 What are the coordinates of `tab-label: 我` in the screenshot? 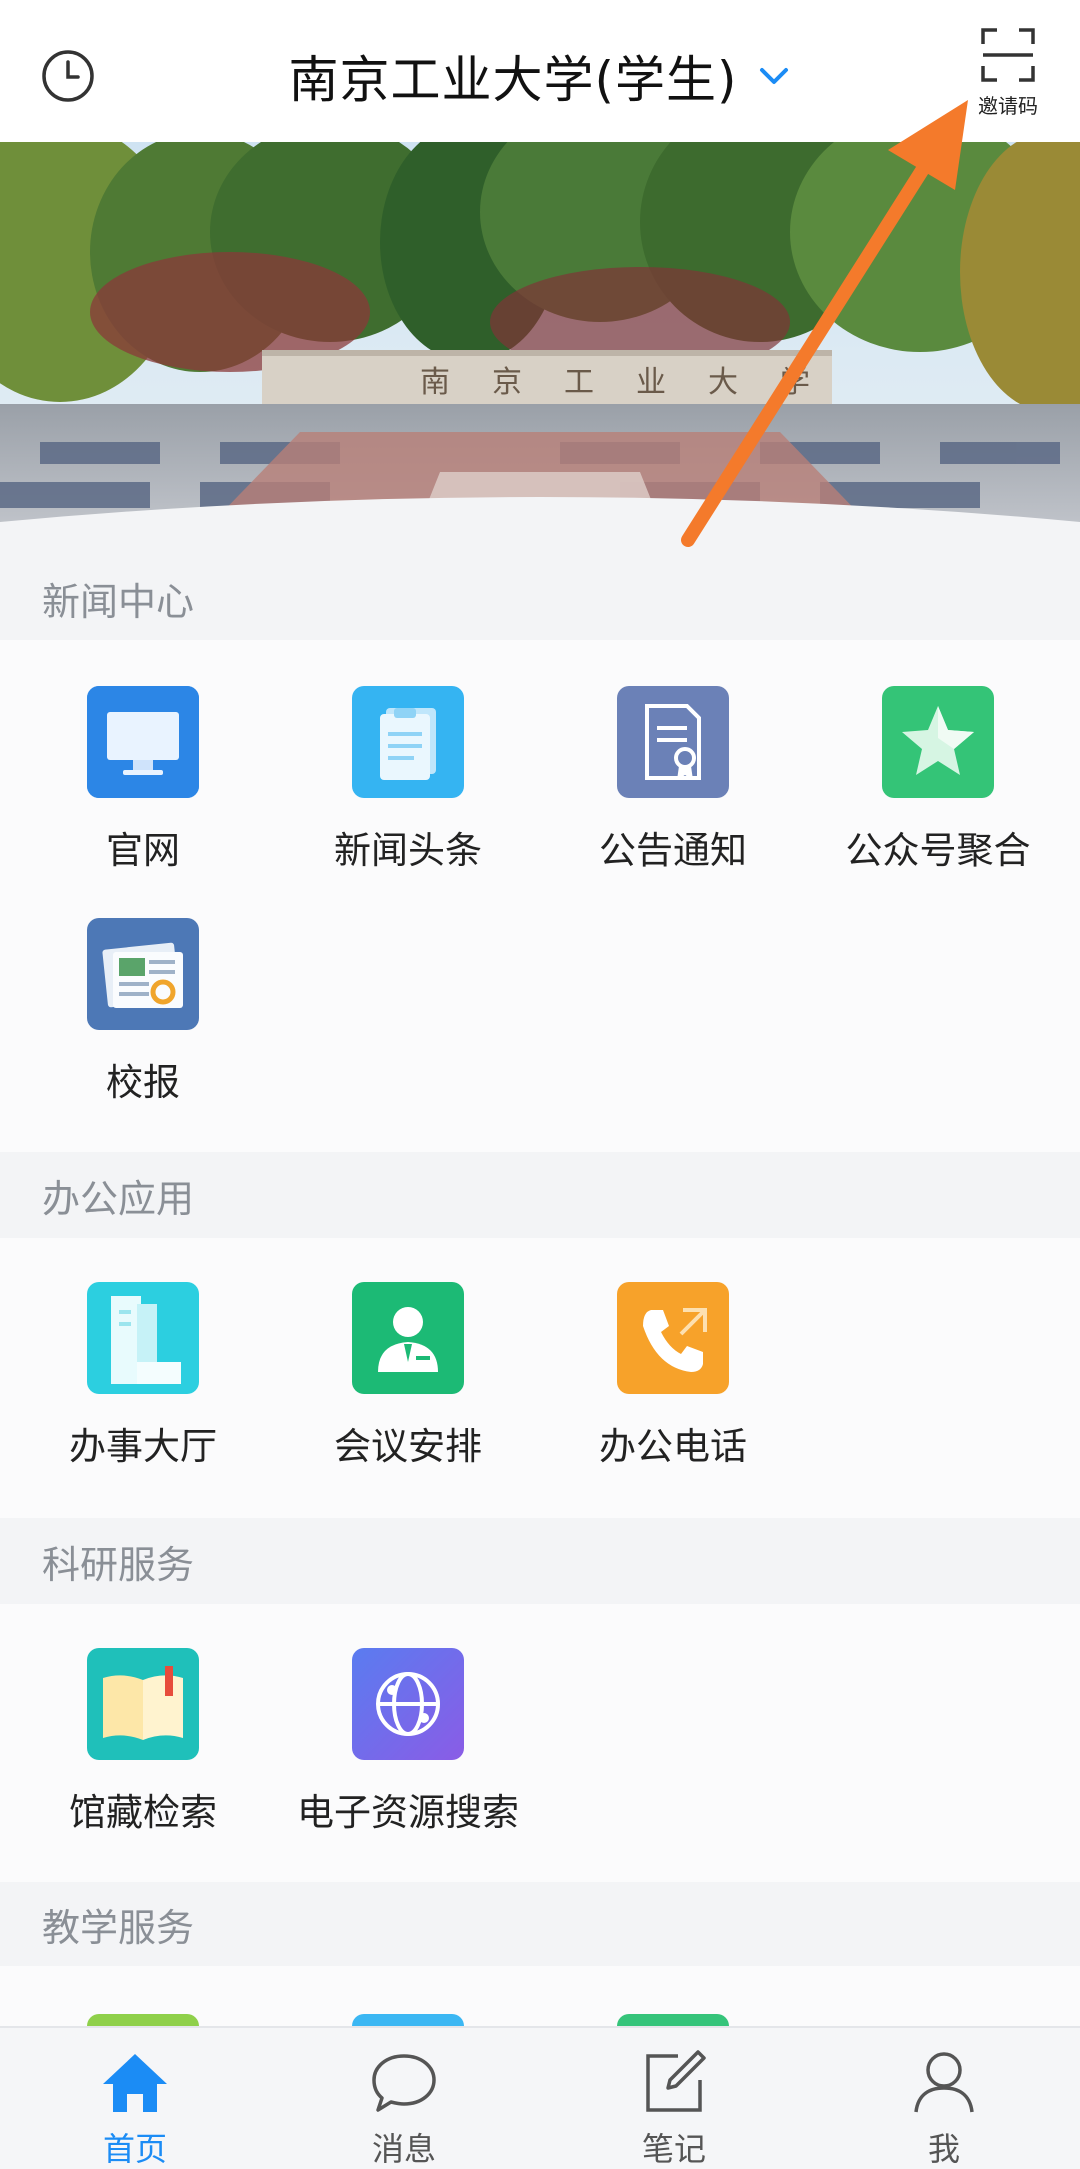 It's located at (943, 2149).